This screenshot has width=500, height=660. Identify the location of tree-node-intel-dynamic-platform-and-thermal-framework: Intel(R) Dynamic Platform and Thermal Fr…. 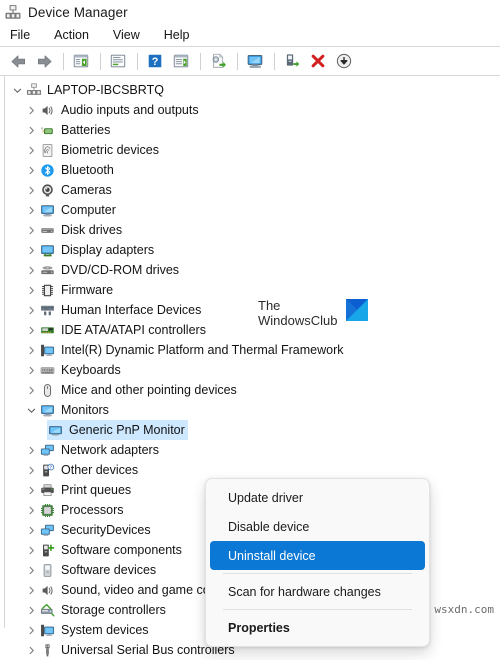
(252, 350).